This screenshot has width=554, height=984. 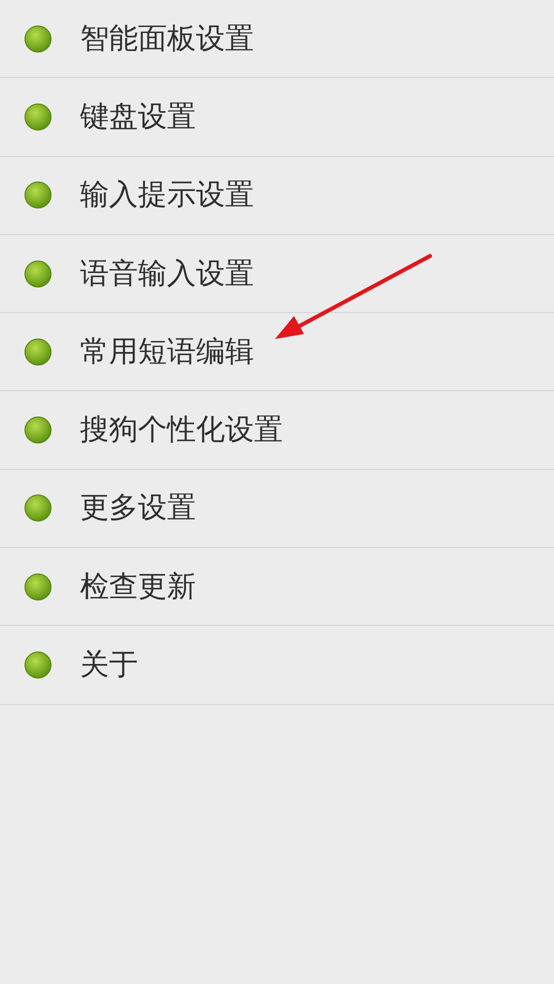 What do you see at coordinates (277, 117) in the screenshot?
I see `menu-item: 键盘设置` at bounding box center [277, 117].